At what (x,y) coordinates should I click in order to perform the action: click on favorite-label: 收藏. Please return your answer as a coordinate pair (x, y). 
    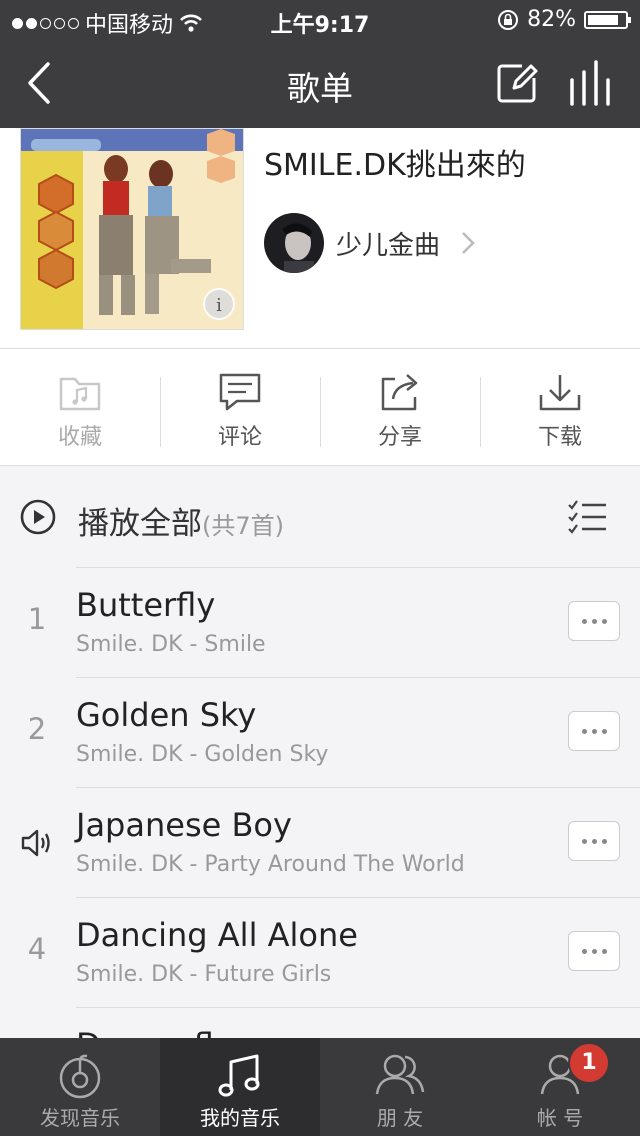
    Looking at the image, I should click on (79, 437).